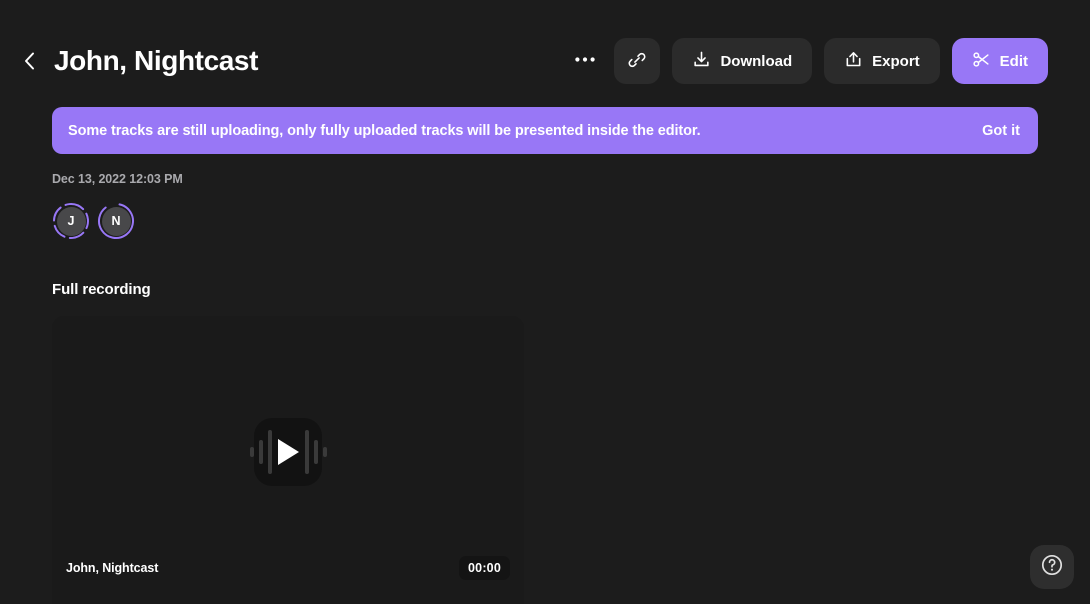 This screenshot has height=604, width=1090. I want to click on download-button: Download, so click(742, 61).